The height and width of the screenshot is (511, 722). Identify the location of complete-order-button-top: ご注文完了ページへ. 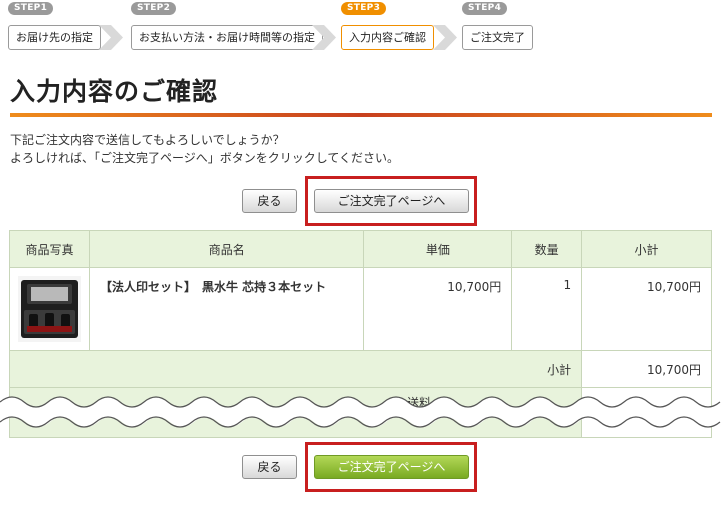
(391, 201).